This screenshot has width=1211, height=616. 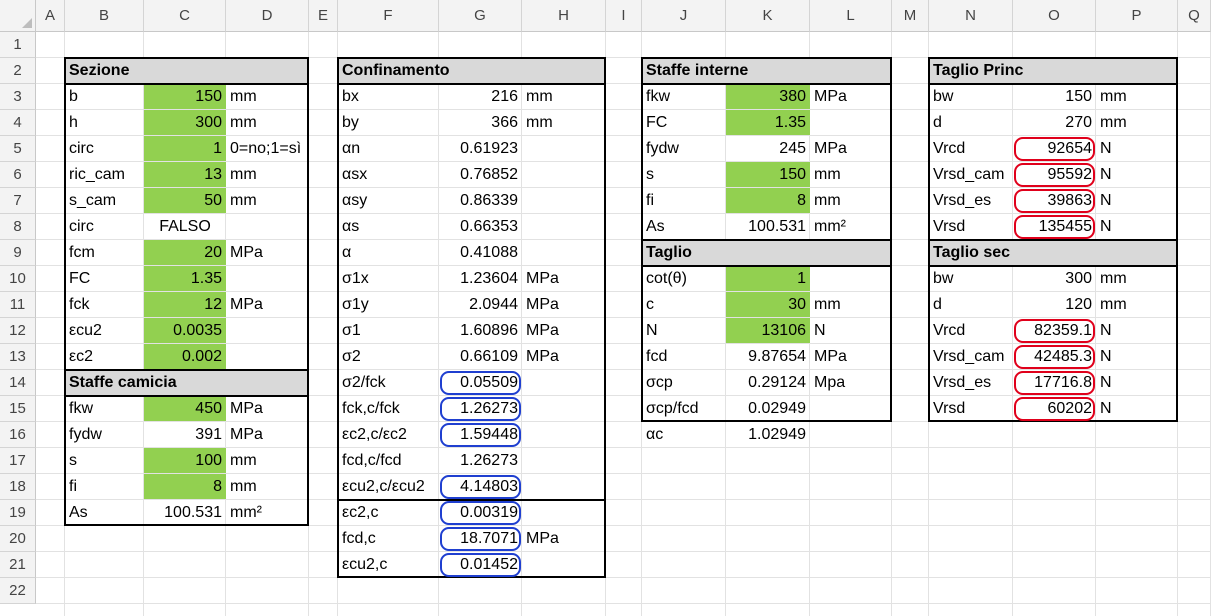 I want to click on sezione-label-cell: ric_cam, so click(x=104, y=174).